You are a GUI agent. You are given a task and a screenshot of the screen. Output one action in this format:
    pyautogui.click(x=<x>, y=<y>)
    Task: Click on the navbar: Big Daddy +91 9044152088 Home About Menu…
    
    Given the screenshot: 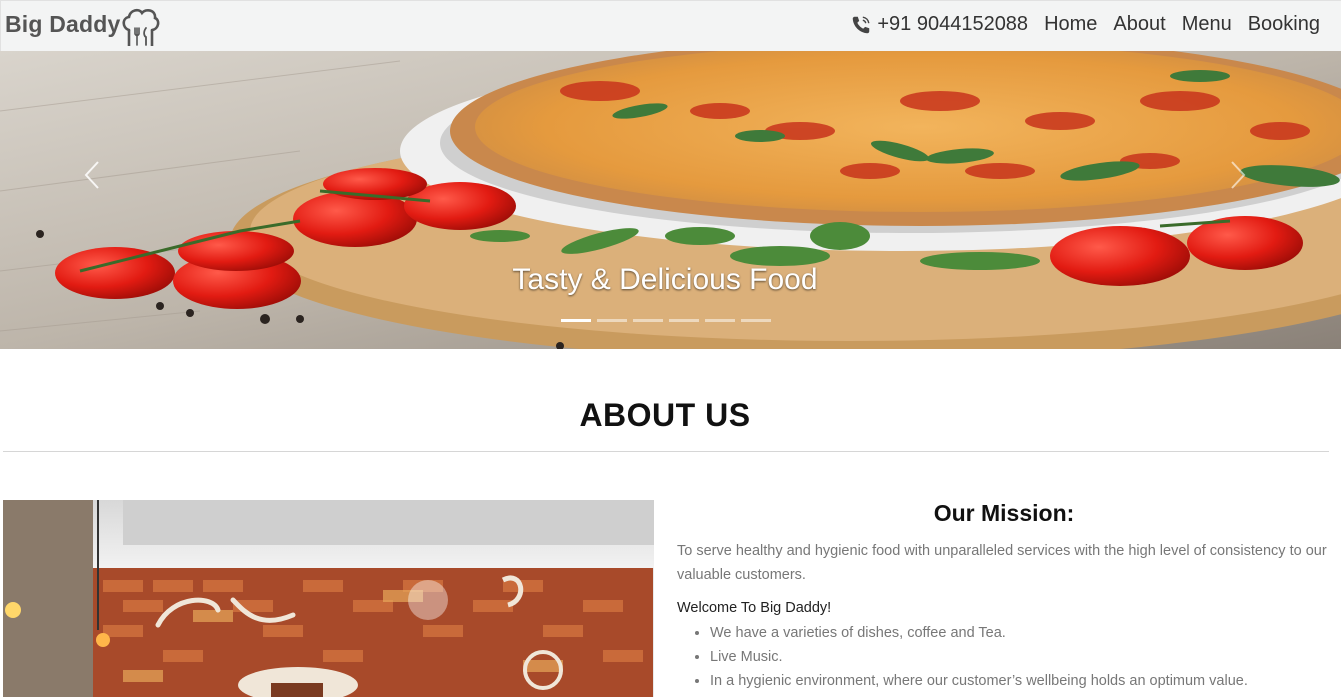 What is the action you would take?
    pyautogui.click(x=670, y=25)
    